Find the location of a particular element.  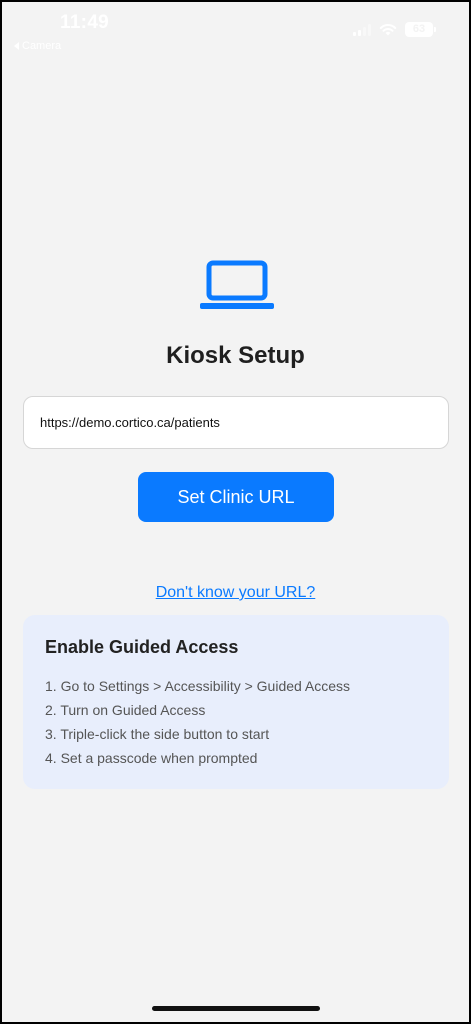

back-app-label: Camera is located at coordinates (42, 46).